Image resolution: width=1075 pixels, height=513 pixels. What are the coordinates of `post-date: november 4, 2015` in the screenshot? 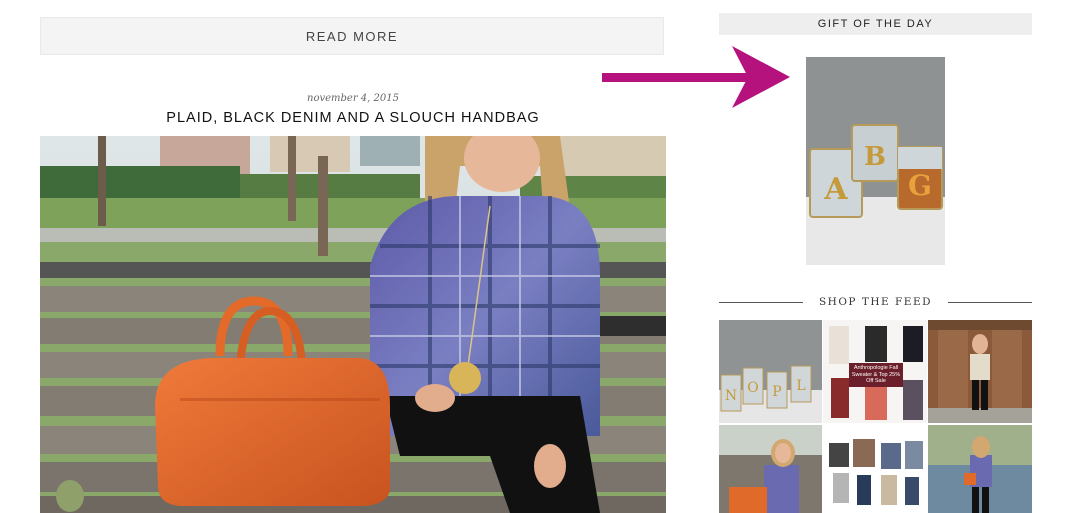 It's located at (353, 98).